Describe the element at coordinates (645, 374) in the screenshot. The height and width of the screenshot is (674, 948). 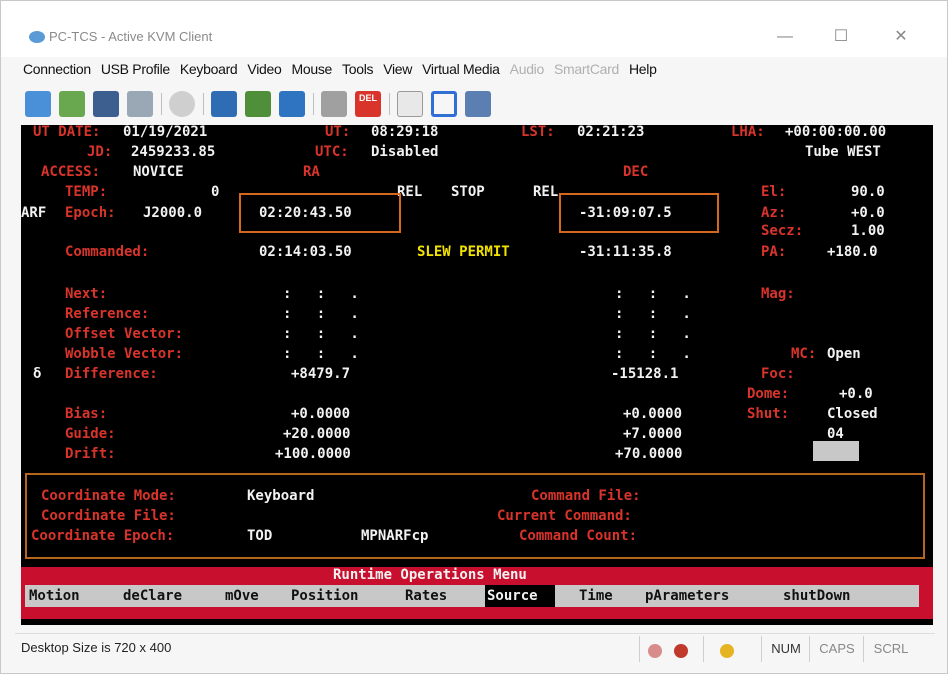
I see `dec-difference-value: -15128.1` at that location.